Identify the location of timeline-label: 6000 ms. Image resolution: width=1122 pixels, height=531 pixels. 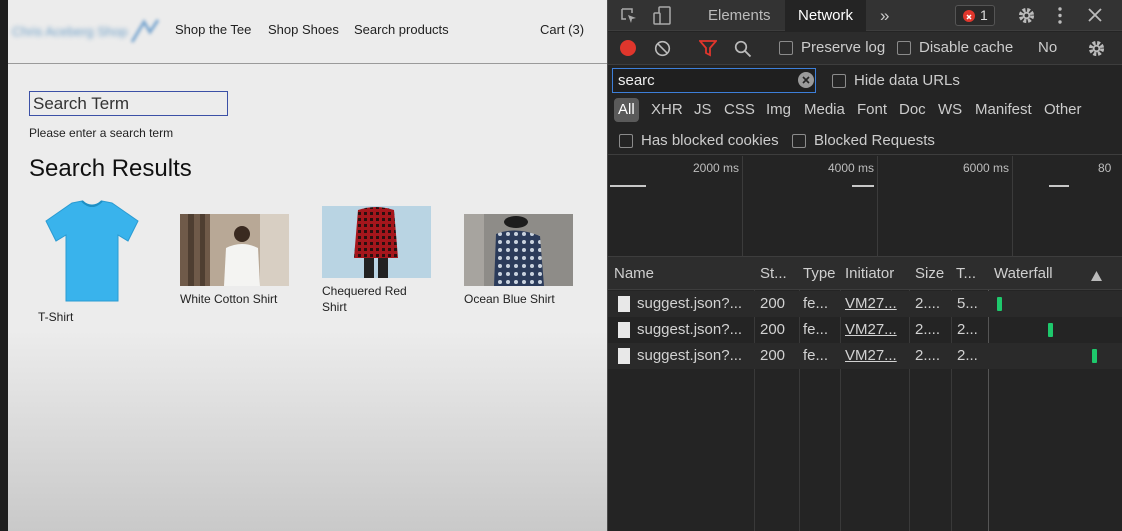
(986, 168).